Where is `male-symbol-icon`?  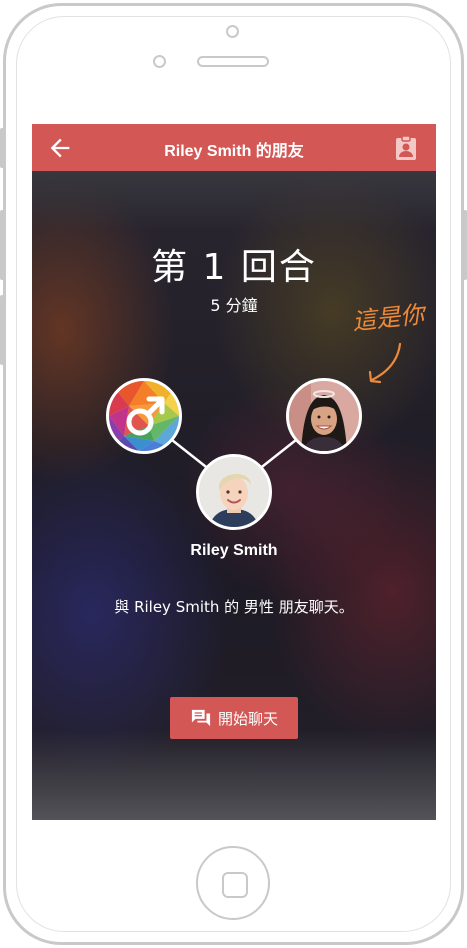 male-symbol-icon is located at coordinates (144, 416).